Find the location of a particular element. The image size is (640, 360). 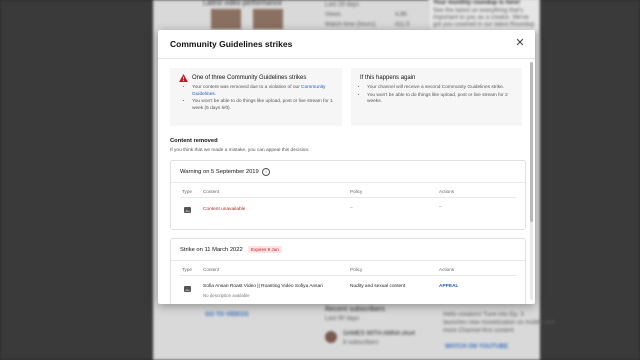

bg-stat-views-value: 4.8K is located at coordinates (401, 15).